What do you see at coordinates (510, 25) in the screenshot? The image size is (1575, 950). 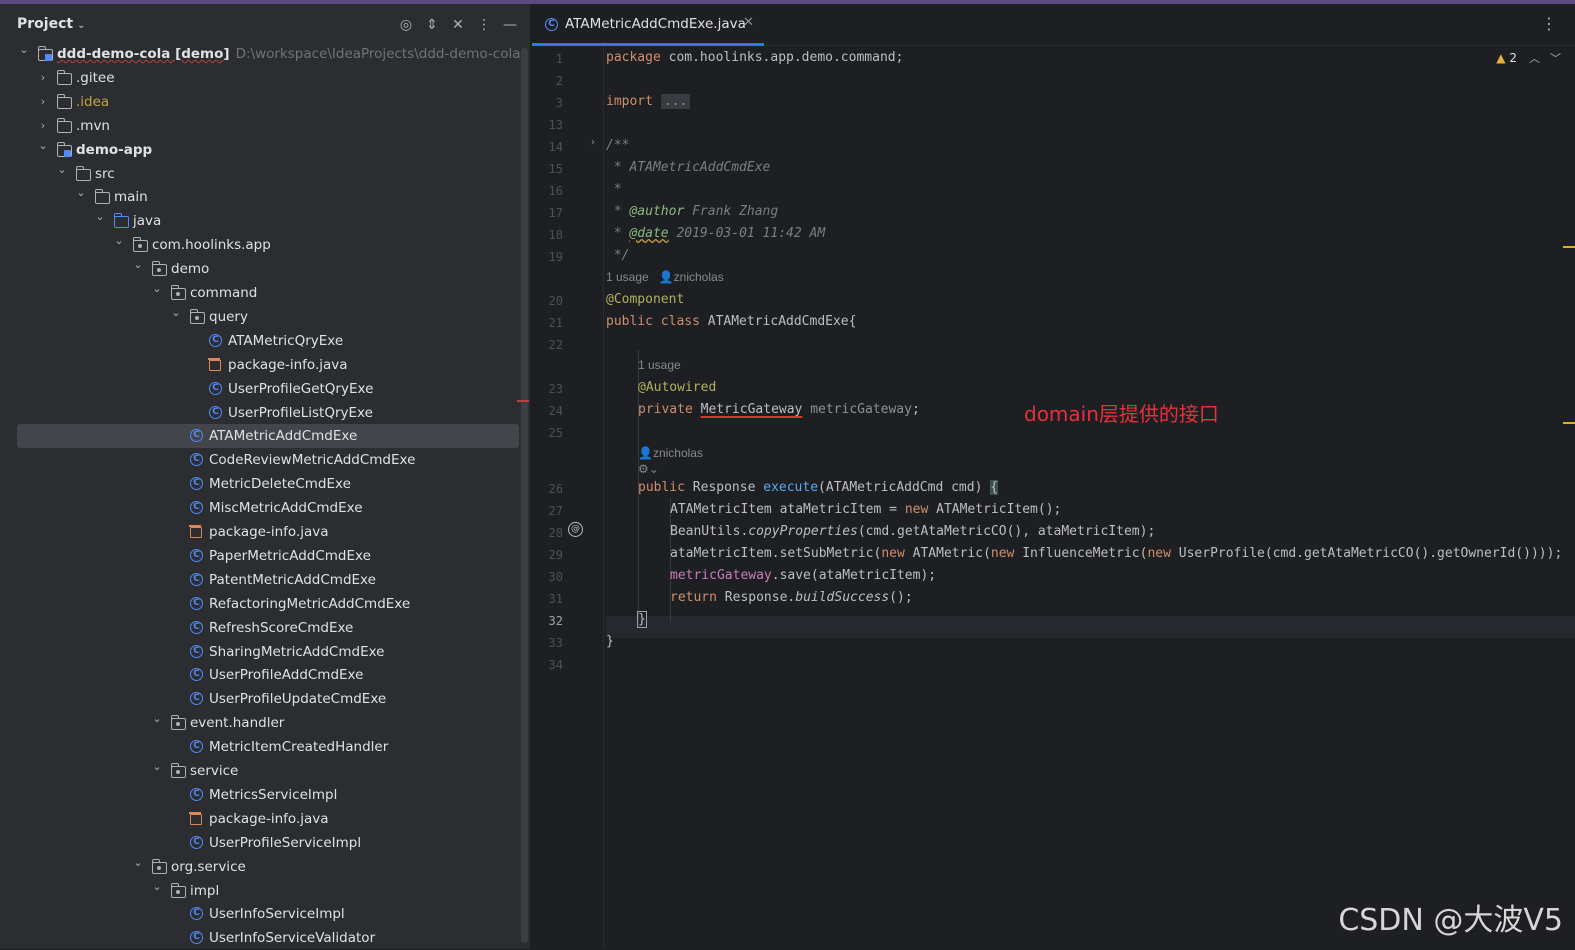 I see `minimize-icon: —` at bounding box center [510, 25].